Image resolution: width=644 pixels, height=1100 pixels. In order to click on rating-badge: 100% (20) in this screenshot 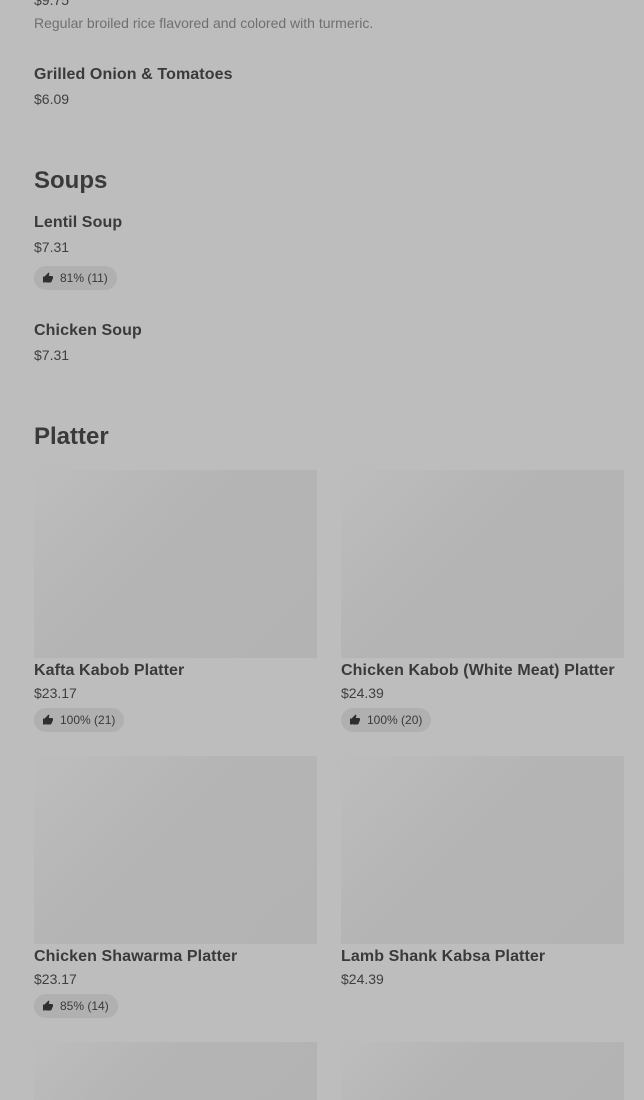, I will do `click(386, 720)`.